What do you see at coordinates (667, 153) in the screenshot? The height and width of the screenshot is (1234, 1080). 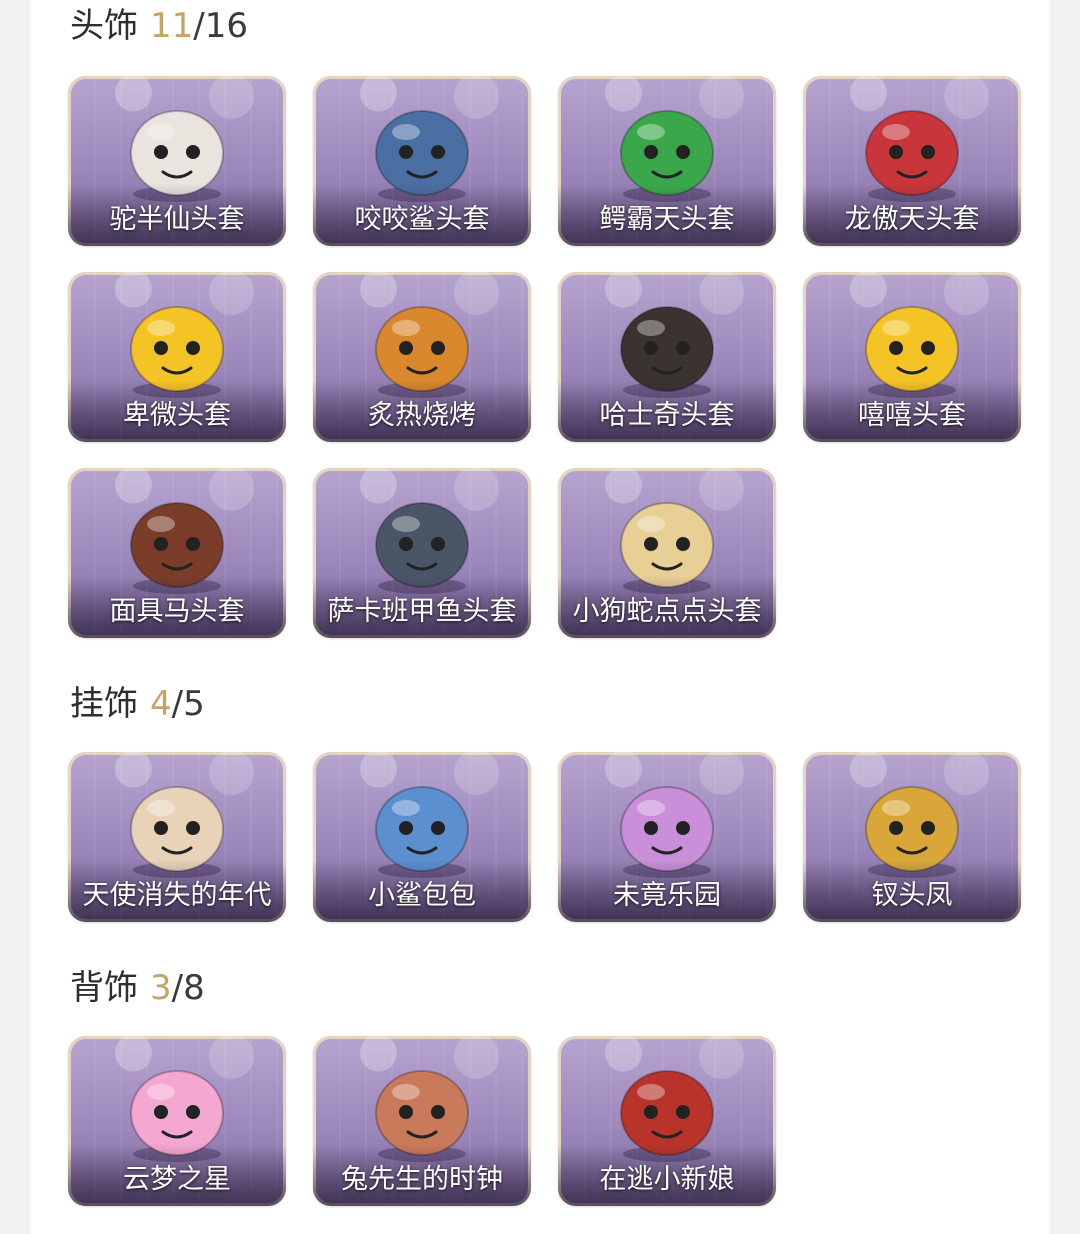 I see `crocodile-head-icon` at bounding box center [667, 153].